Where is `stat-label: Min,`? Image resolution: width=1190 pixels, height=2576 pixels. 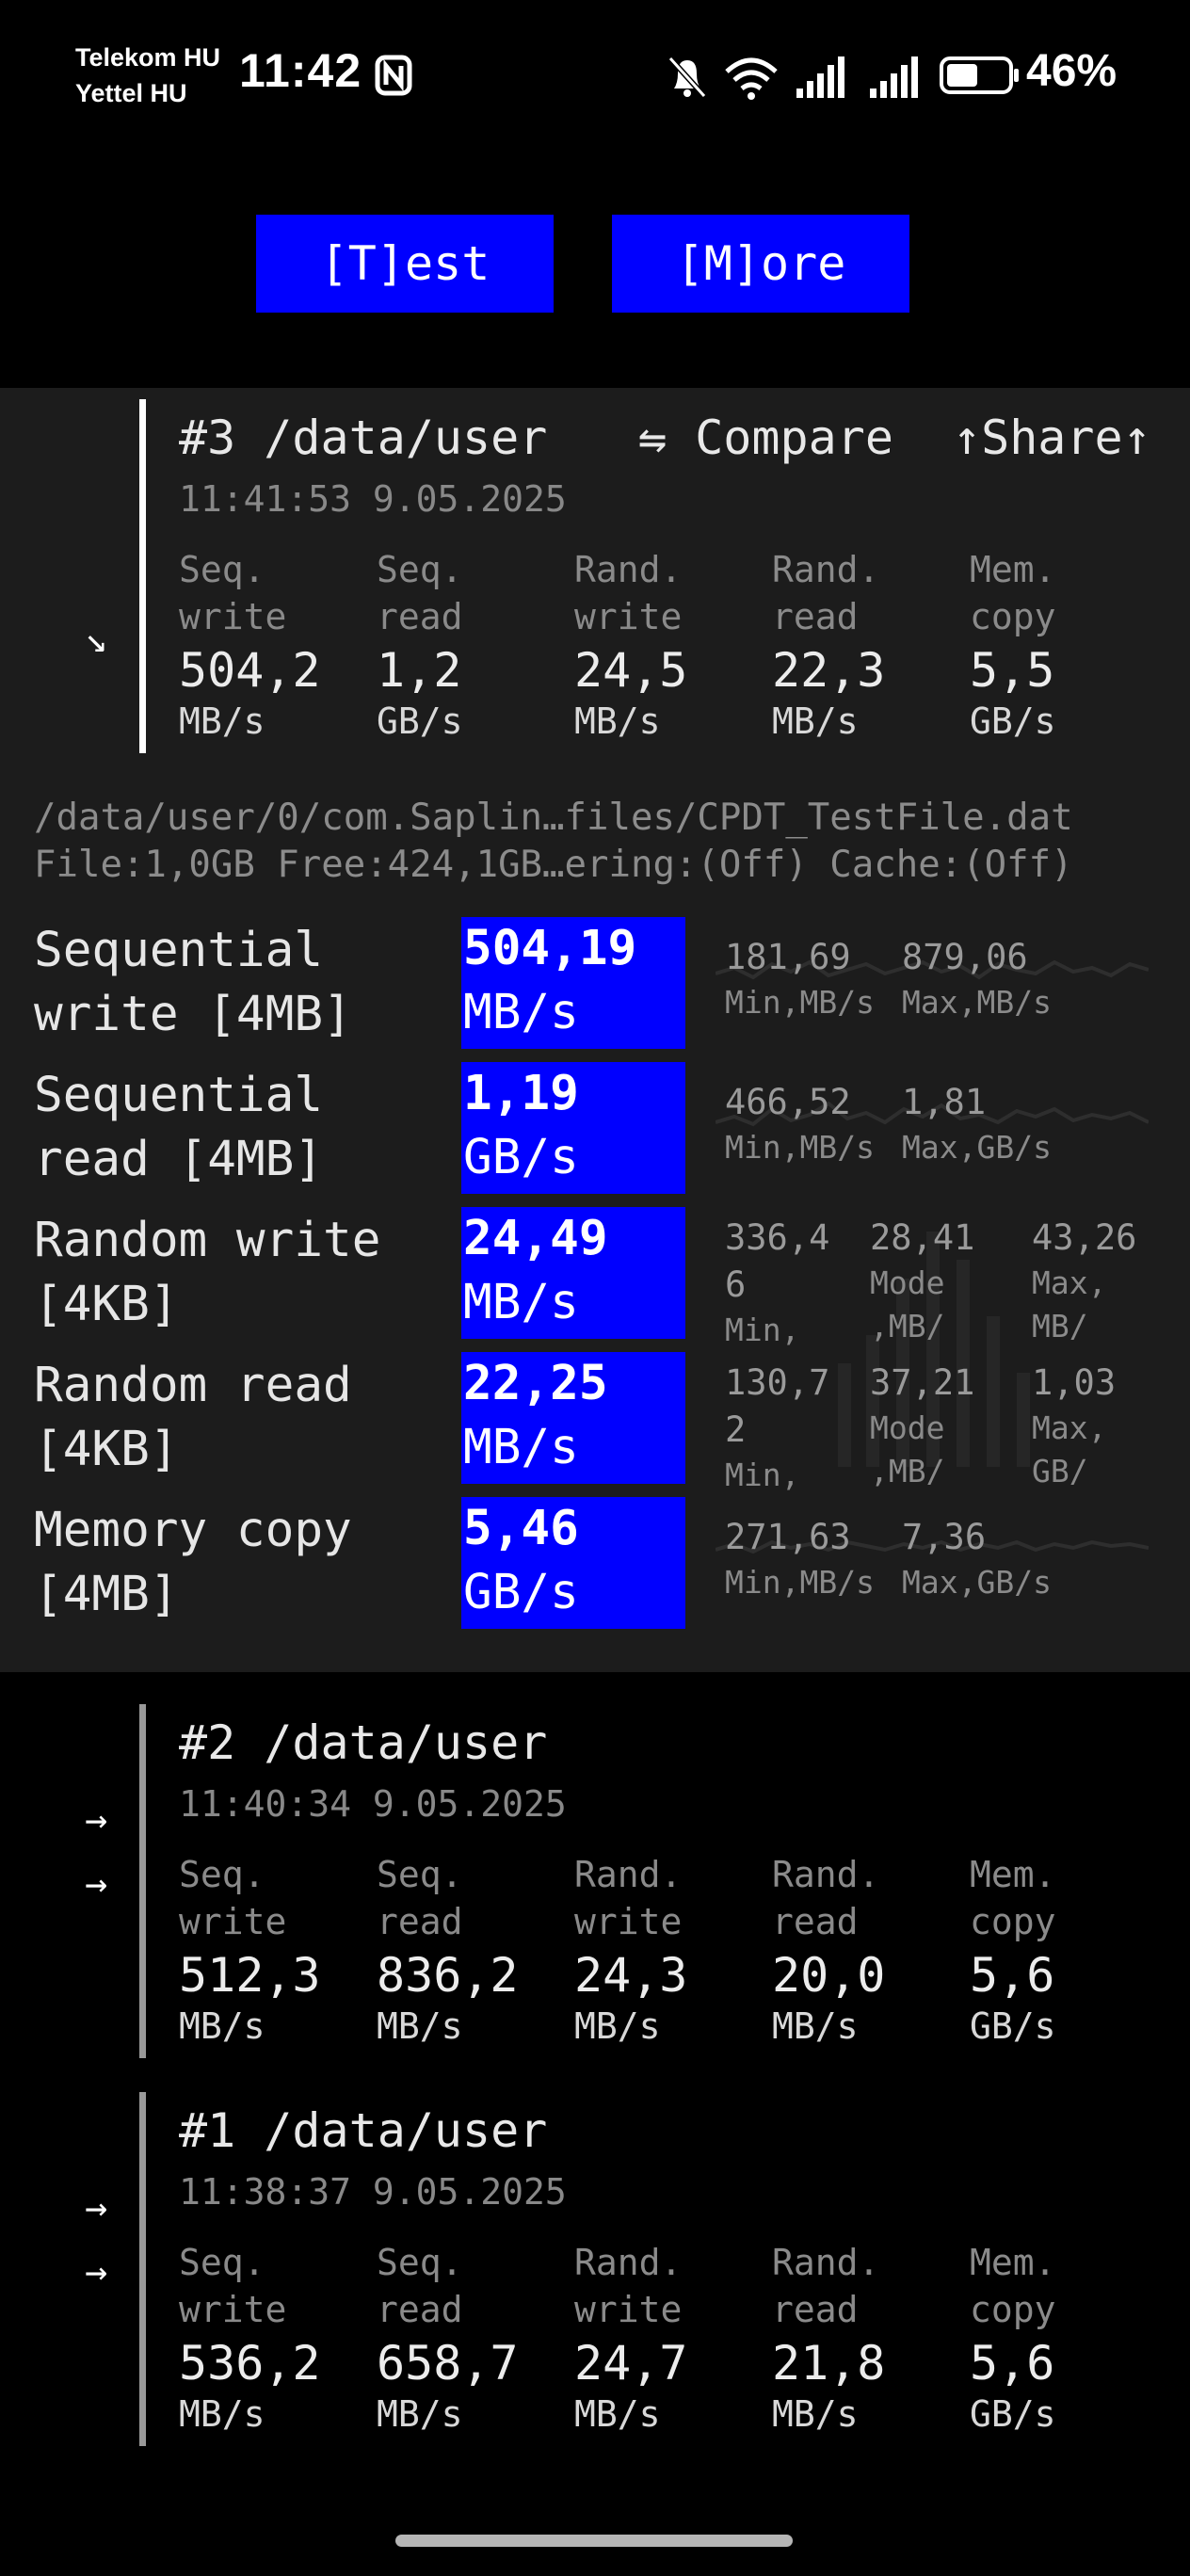 stat-label: Min, is located at coordinates (762, 1475).